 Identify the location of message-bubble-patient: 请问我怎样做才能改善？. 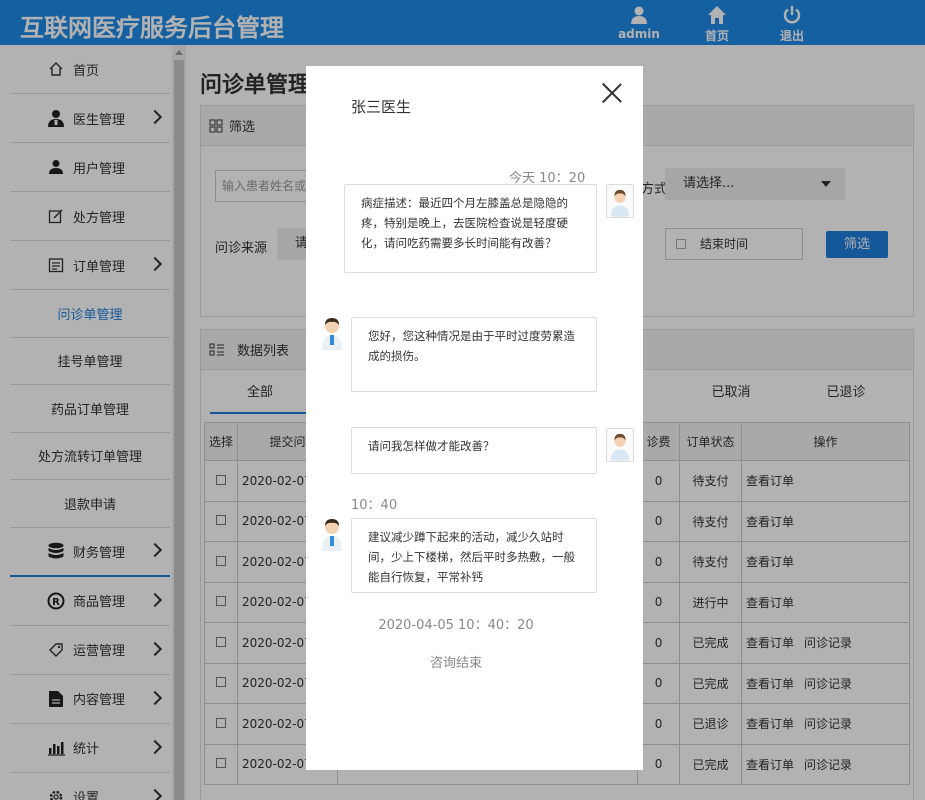
(474, 450).